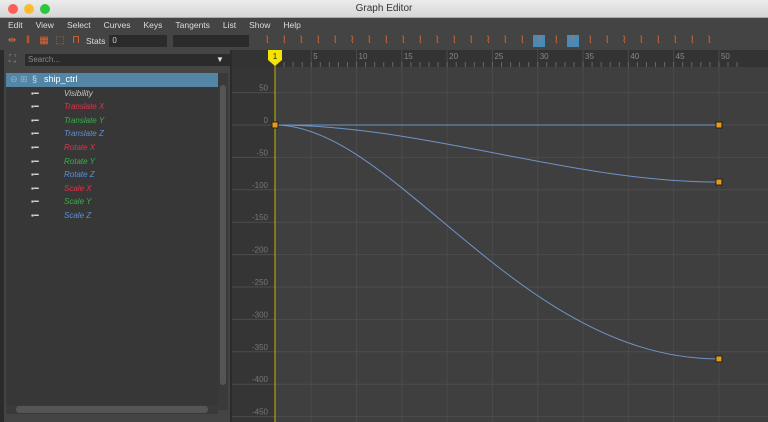 The height and width of the screenshot is (422, 768). What do you see at coordinates (692, 41) in the screenshot?
I see `trax-editor-icon: ⌇` at bounding box center [692, 41].